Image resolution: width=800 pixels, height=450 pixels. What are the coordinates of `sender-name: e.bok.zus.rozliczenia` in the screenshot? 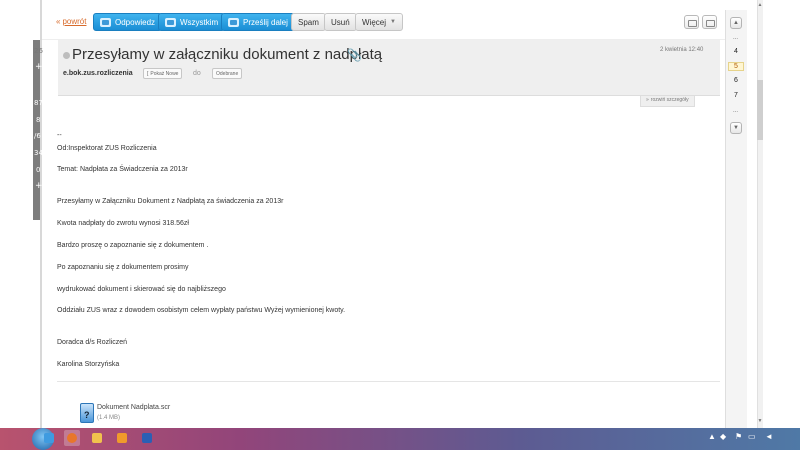 It's located at (98, 73).